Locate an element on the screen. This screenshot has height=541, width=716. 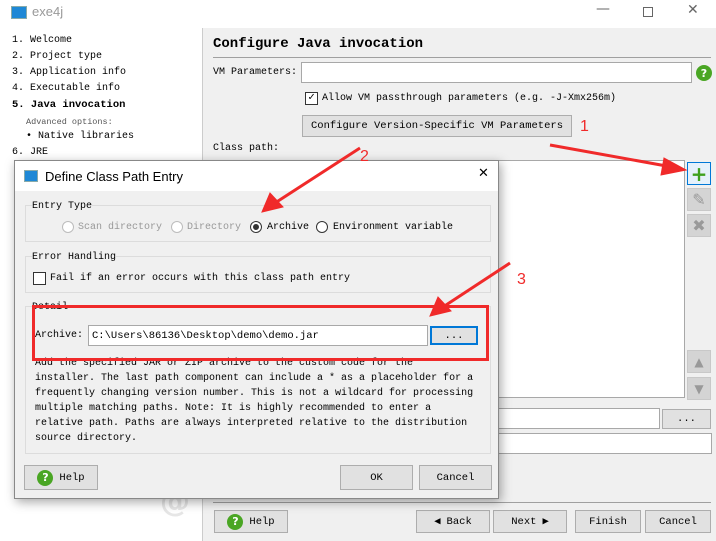
annotation-1: 1 is located at coordinates (584, 126).